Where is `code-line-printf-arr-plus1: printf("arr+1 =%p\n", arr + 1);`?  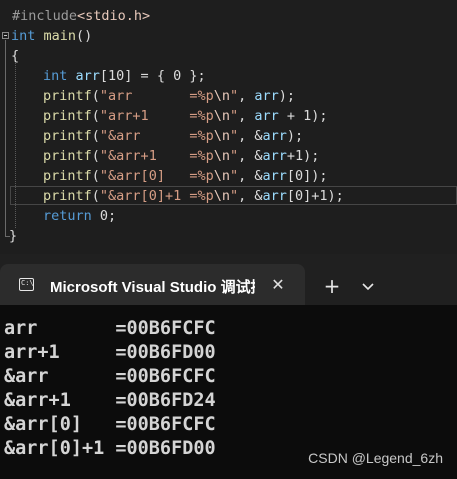
code-line-printf-arr-plus1: printf("arr+1 =%p\n", arr + 1); is located at coordinates (185, 116).